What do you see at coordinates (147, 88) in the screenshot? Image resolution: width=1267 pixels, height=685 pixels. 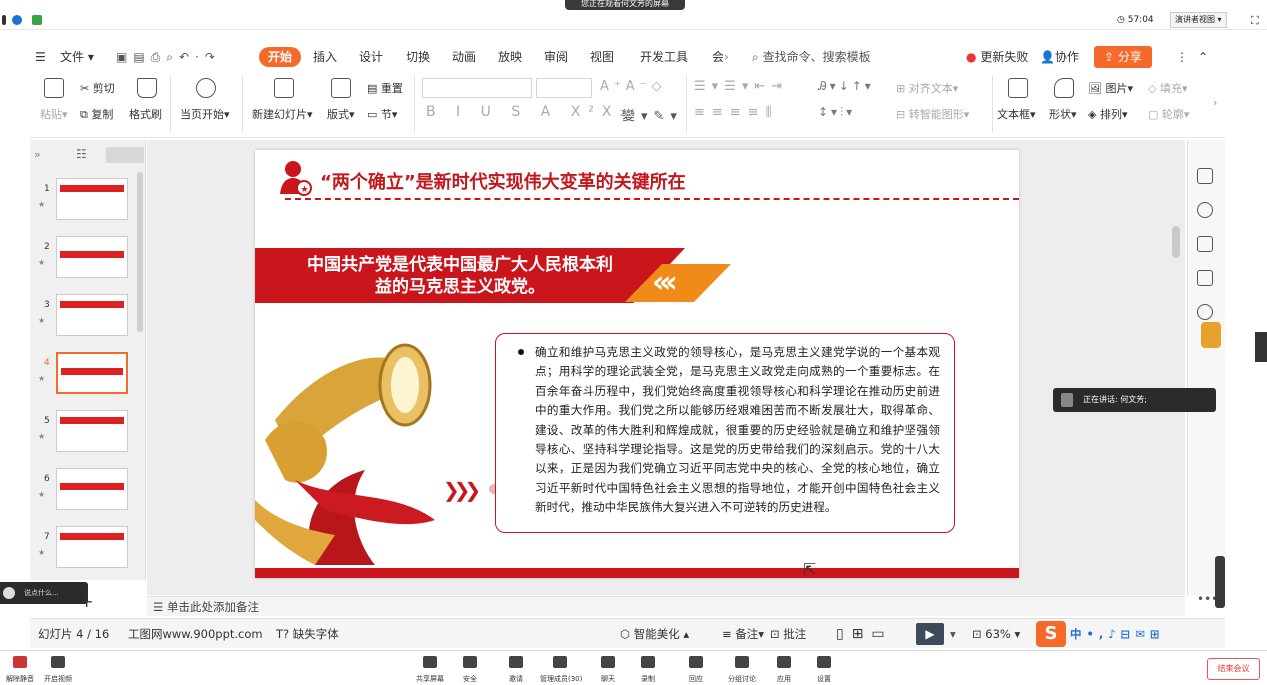 I see `format-painter-icon` at bounding box center [147, 88].